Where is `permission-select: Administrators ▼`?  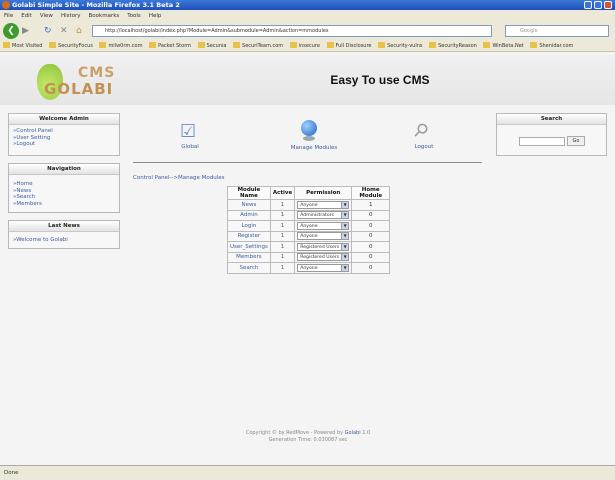
permission-select: Administrators ▼ is located at coordinates (323, 215).